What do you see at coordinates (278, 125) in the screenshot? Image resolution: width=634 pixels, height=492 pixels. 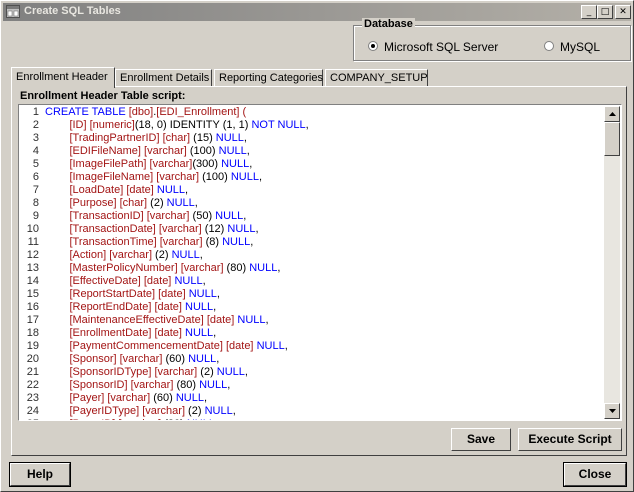 I see `code-token: NOT NULL` at bounding box center [278, 125].